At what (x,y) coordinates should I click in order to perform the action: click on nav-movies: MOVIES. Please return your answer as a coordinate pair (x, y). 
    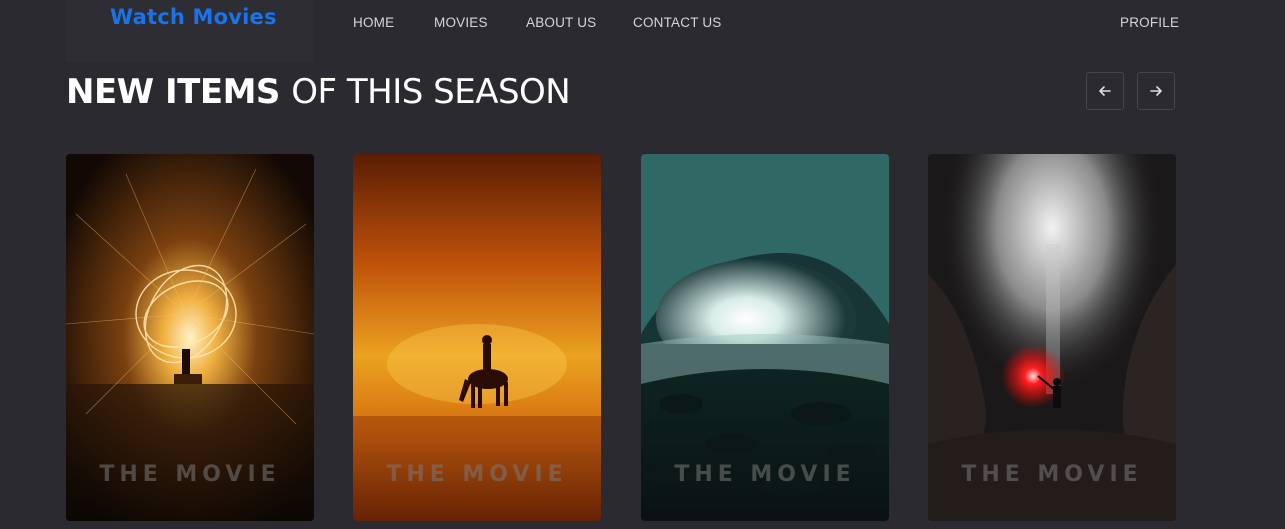
    Looking at the image, I should click on (461, 22).